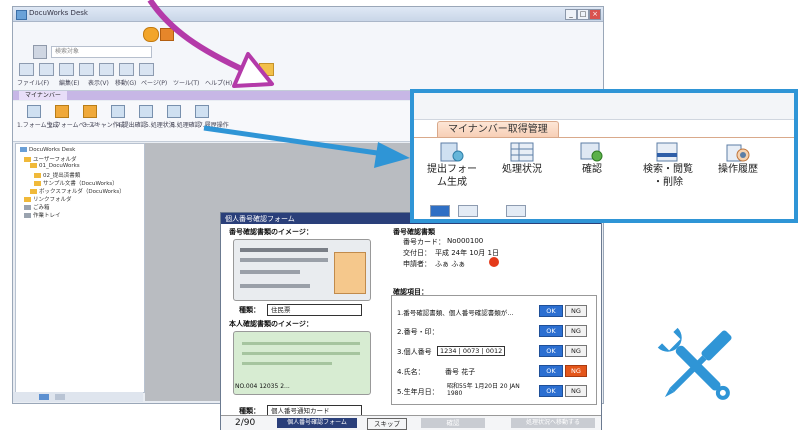  What do you see at coordinates (308, 14) in the screenshot?
I see `window-titlebar: DocuWorks Desk _ □ ×` at bounding box center [308, 14].